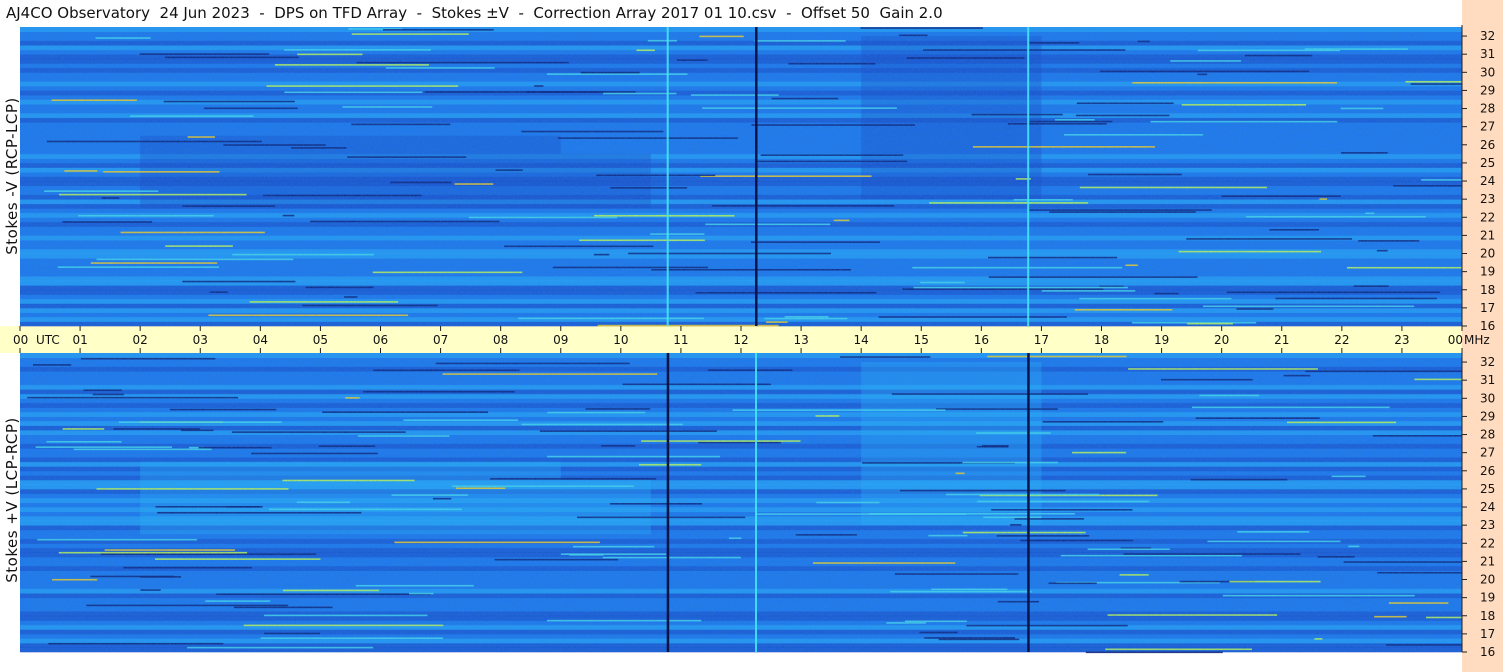 This screenshot has width=1503, height=672. I want to click on time-tick-label: 15, so click(921, 340).